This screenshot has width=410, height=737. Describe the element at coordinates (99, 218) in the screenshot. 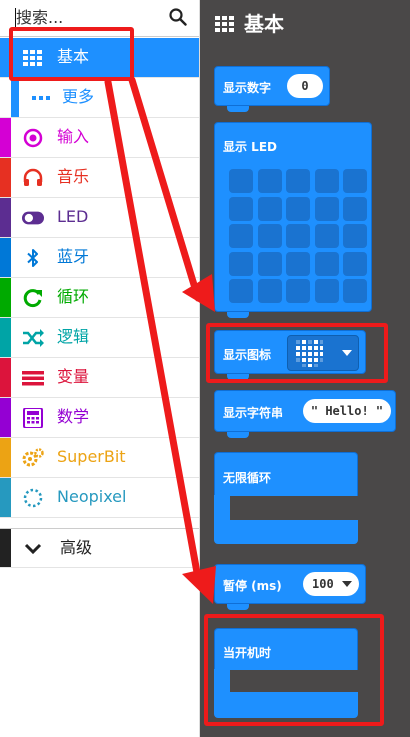

I see `category-led: LED` at that location.